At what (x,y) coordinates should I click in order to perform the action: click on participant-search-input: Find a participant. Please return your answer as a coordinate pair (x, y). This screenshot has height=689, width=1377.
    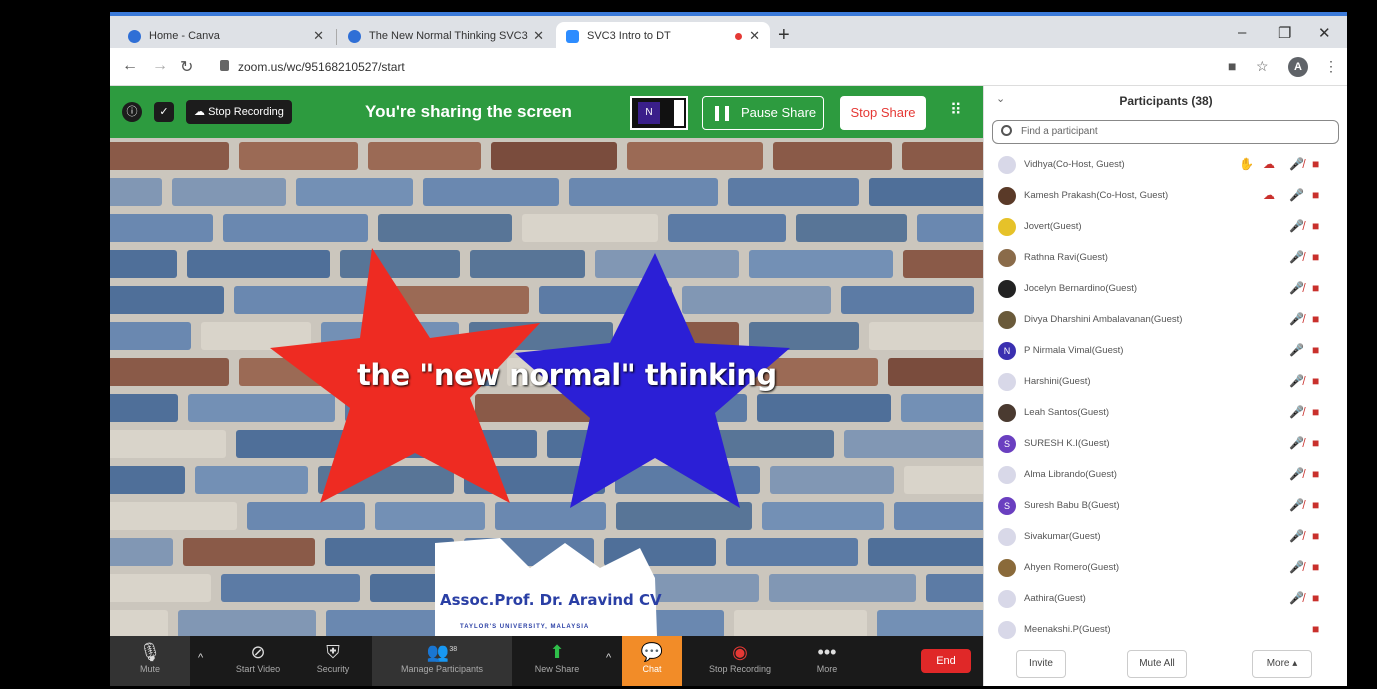
    Looking at the image, I should click on (1165, 132).